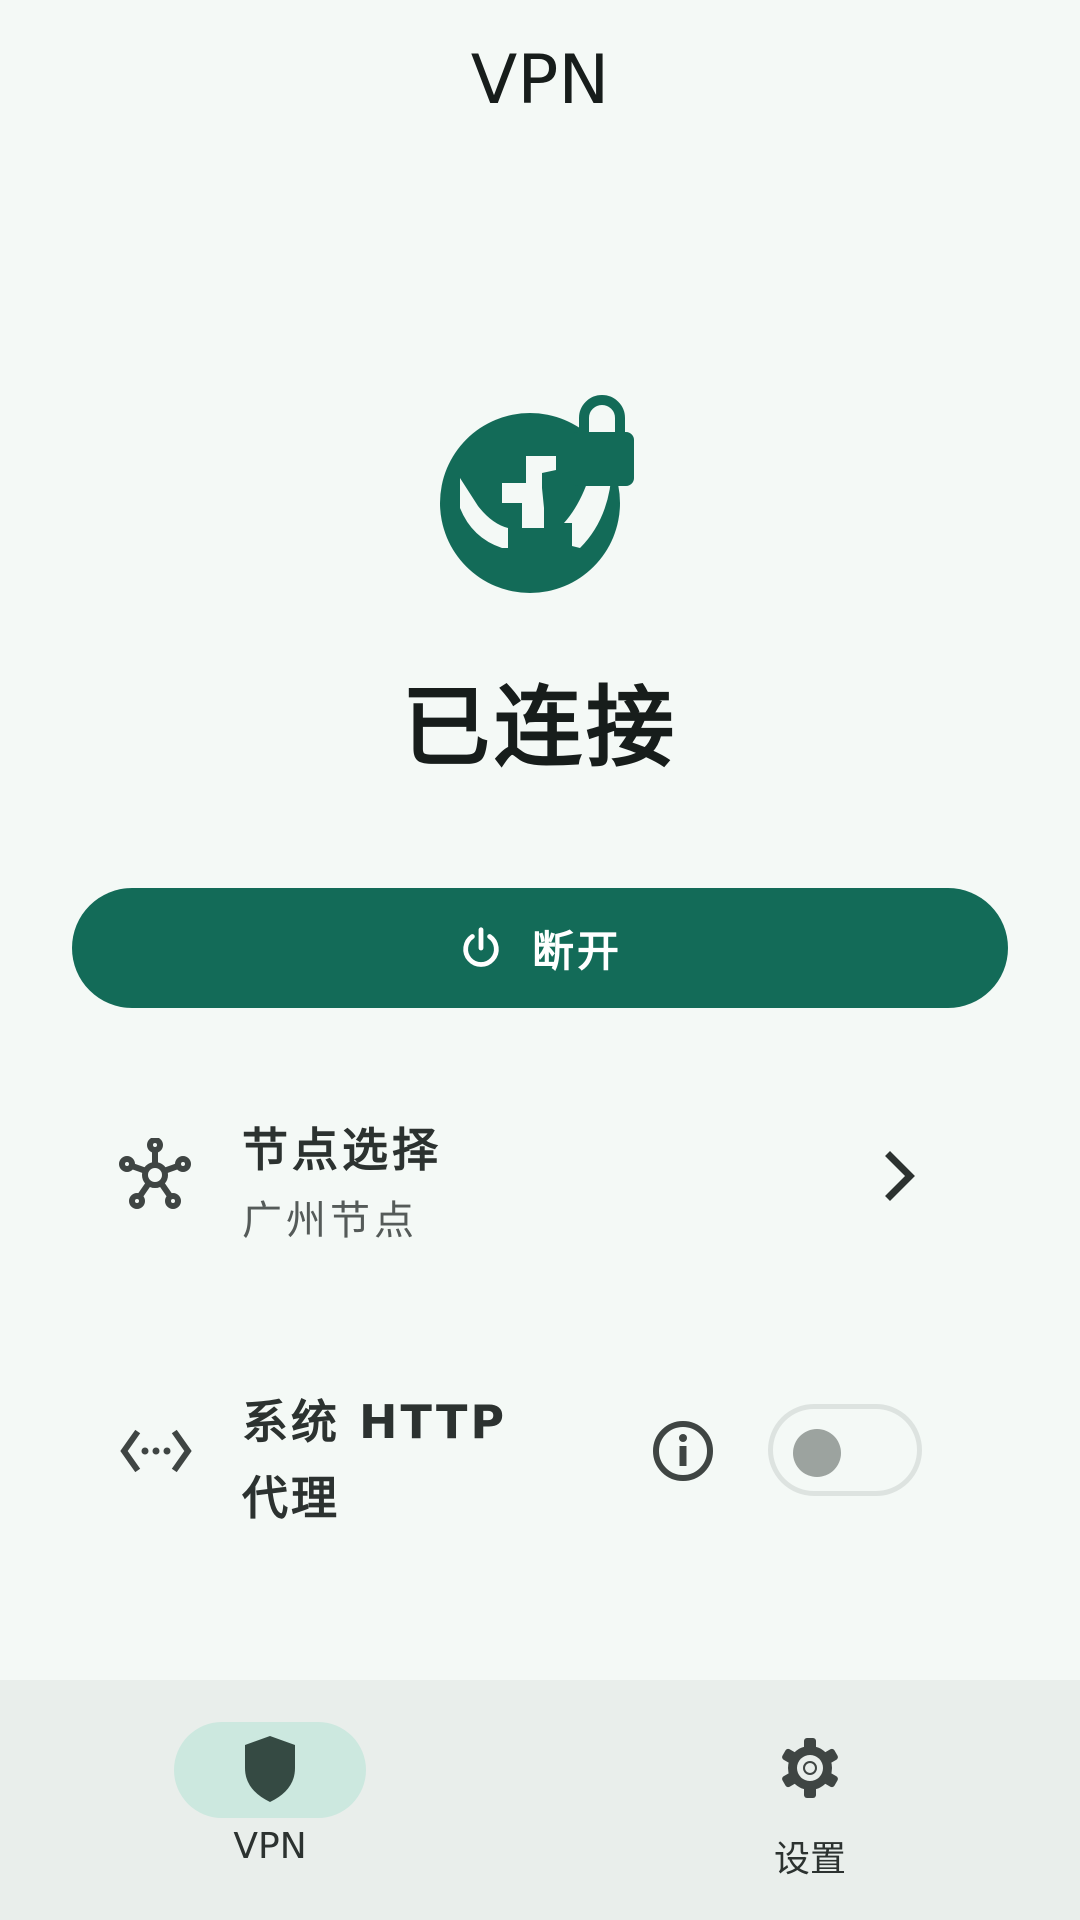 This screenshot has width=1080, height=1920. Describe the element at coordinates (845, 1450) in the screenshot. I see `http-proxy-toggle` at that location.